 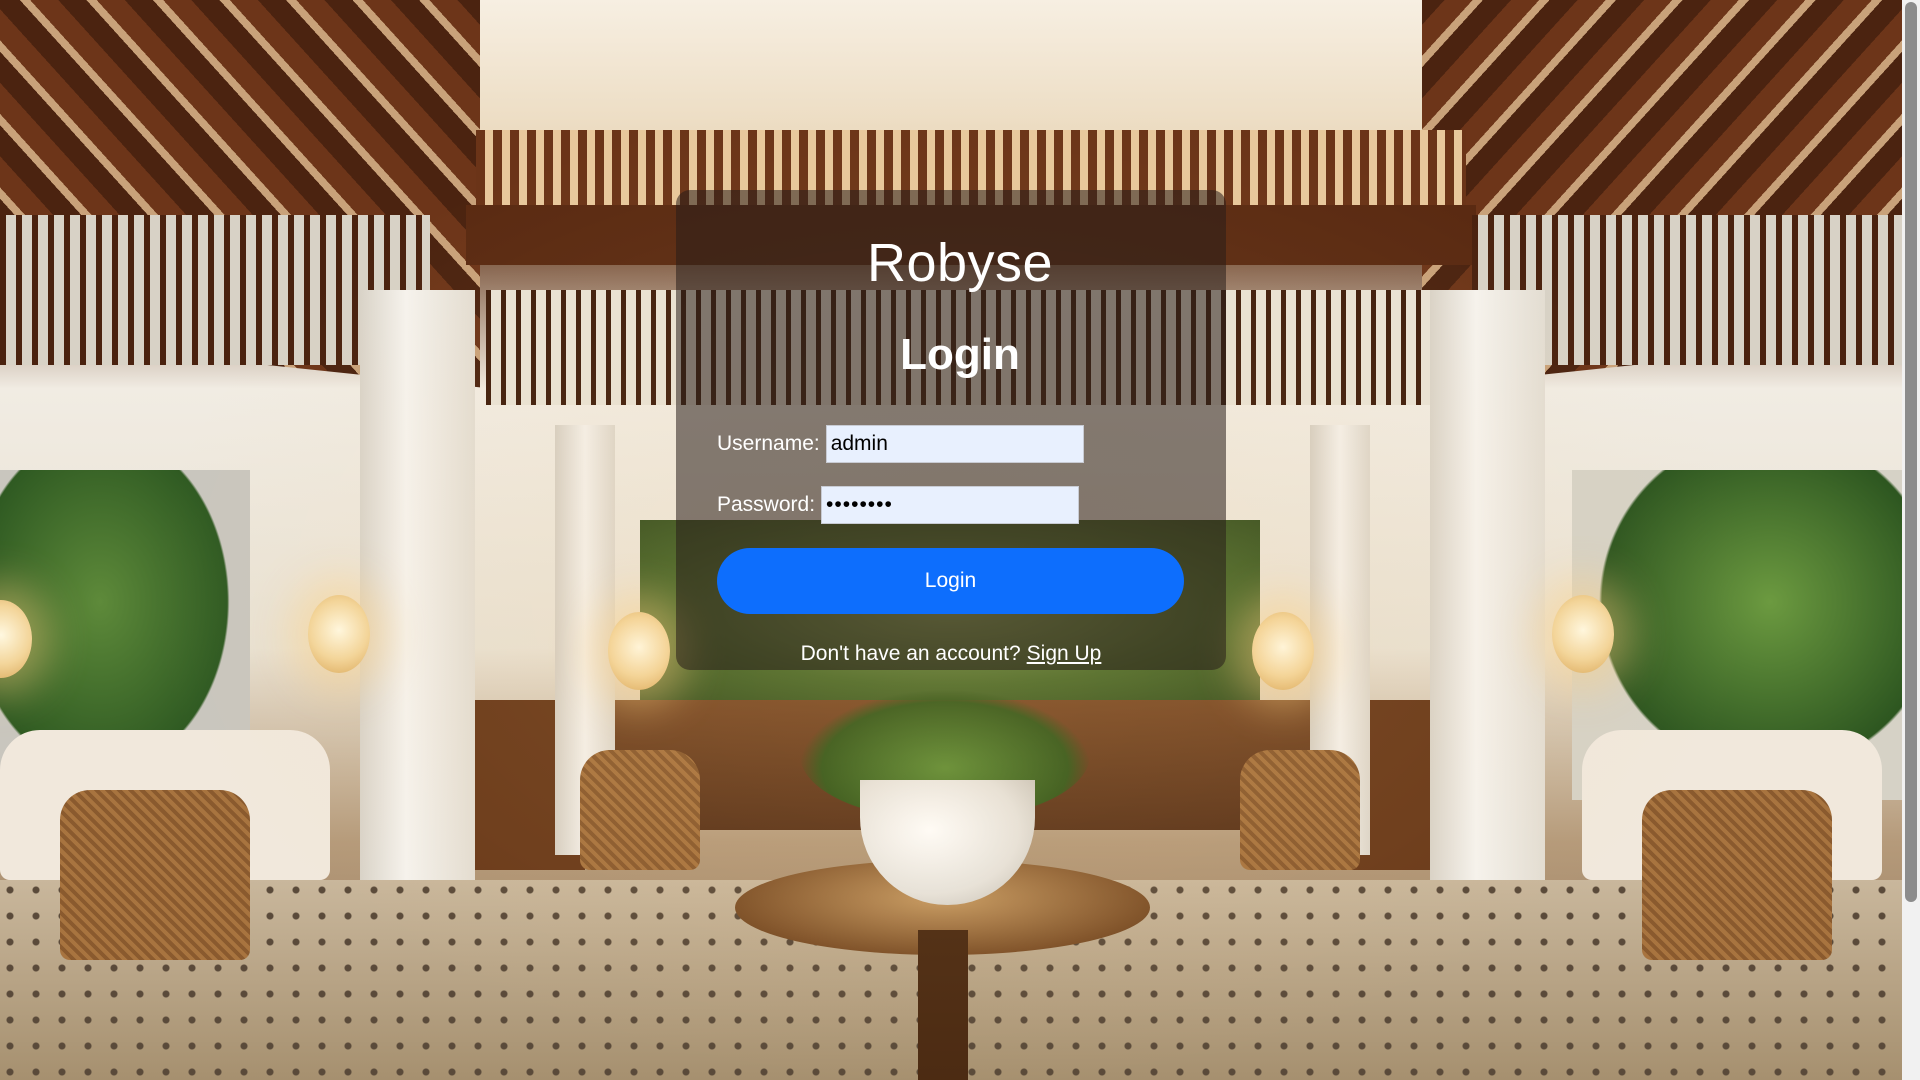 What do you see at coordinates (1911, 452) in the screenshot?
I see `scrollbar-thumb` at bounding box center [1911, 452].